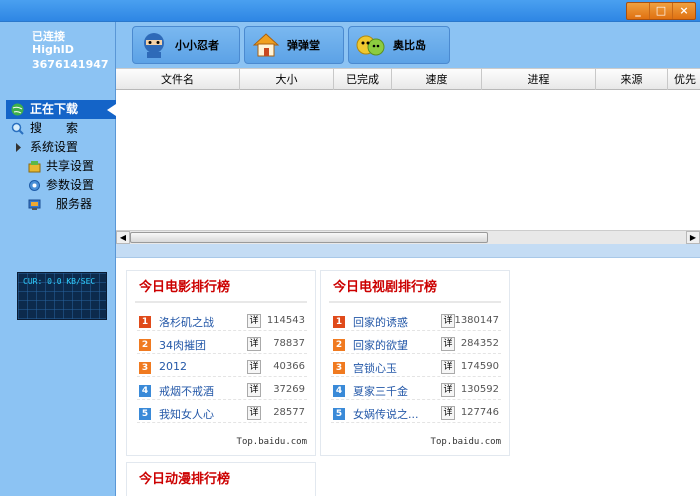 The width and height of the screenshot is (700, 496). What do you see at coordinates (437, 79) in the screenshot?
I see `column-header-speed: 速度` at bounding box center [437, 79].